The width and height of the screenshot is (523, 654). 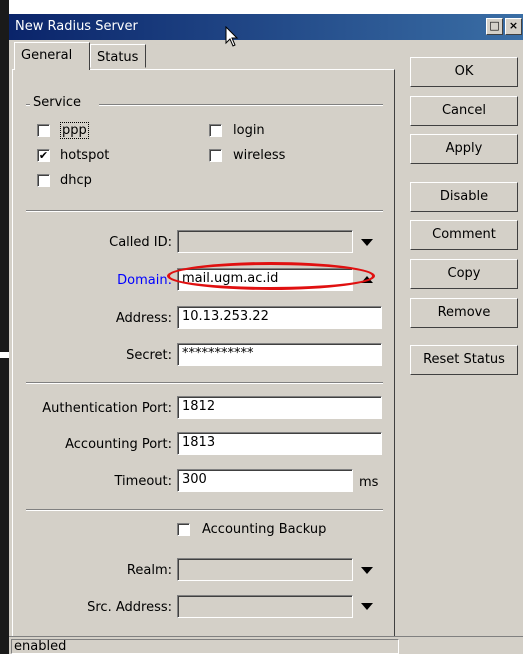 I want to click on dhcp-checkbox, so click(x=43, y=180).